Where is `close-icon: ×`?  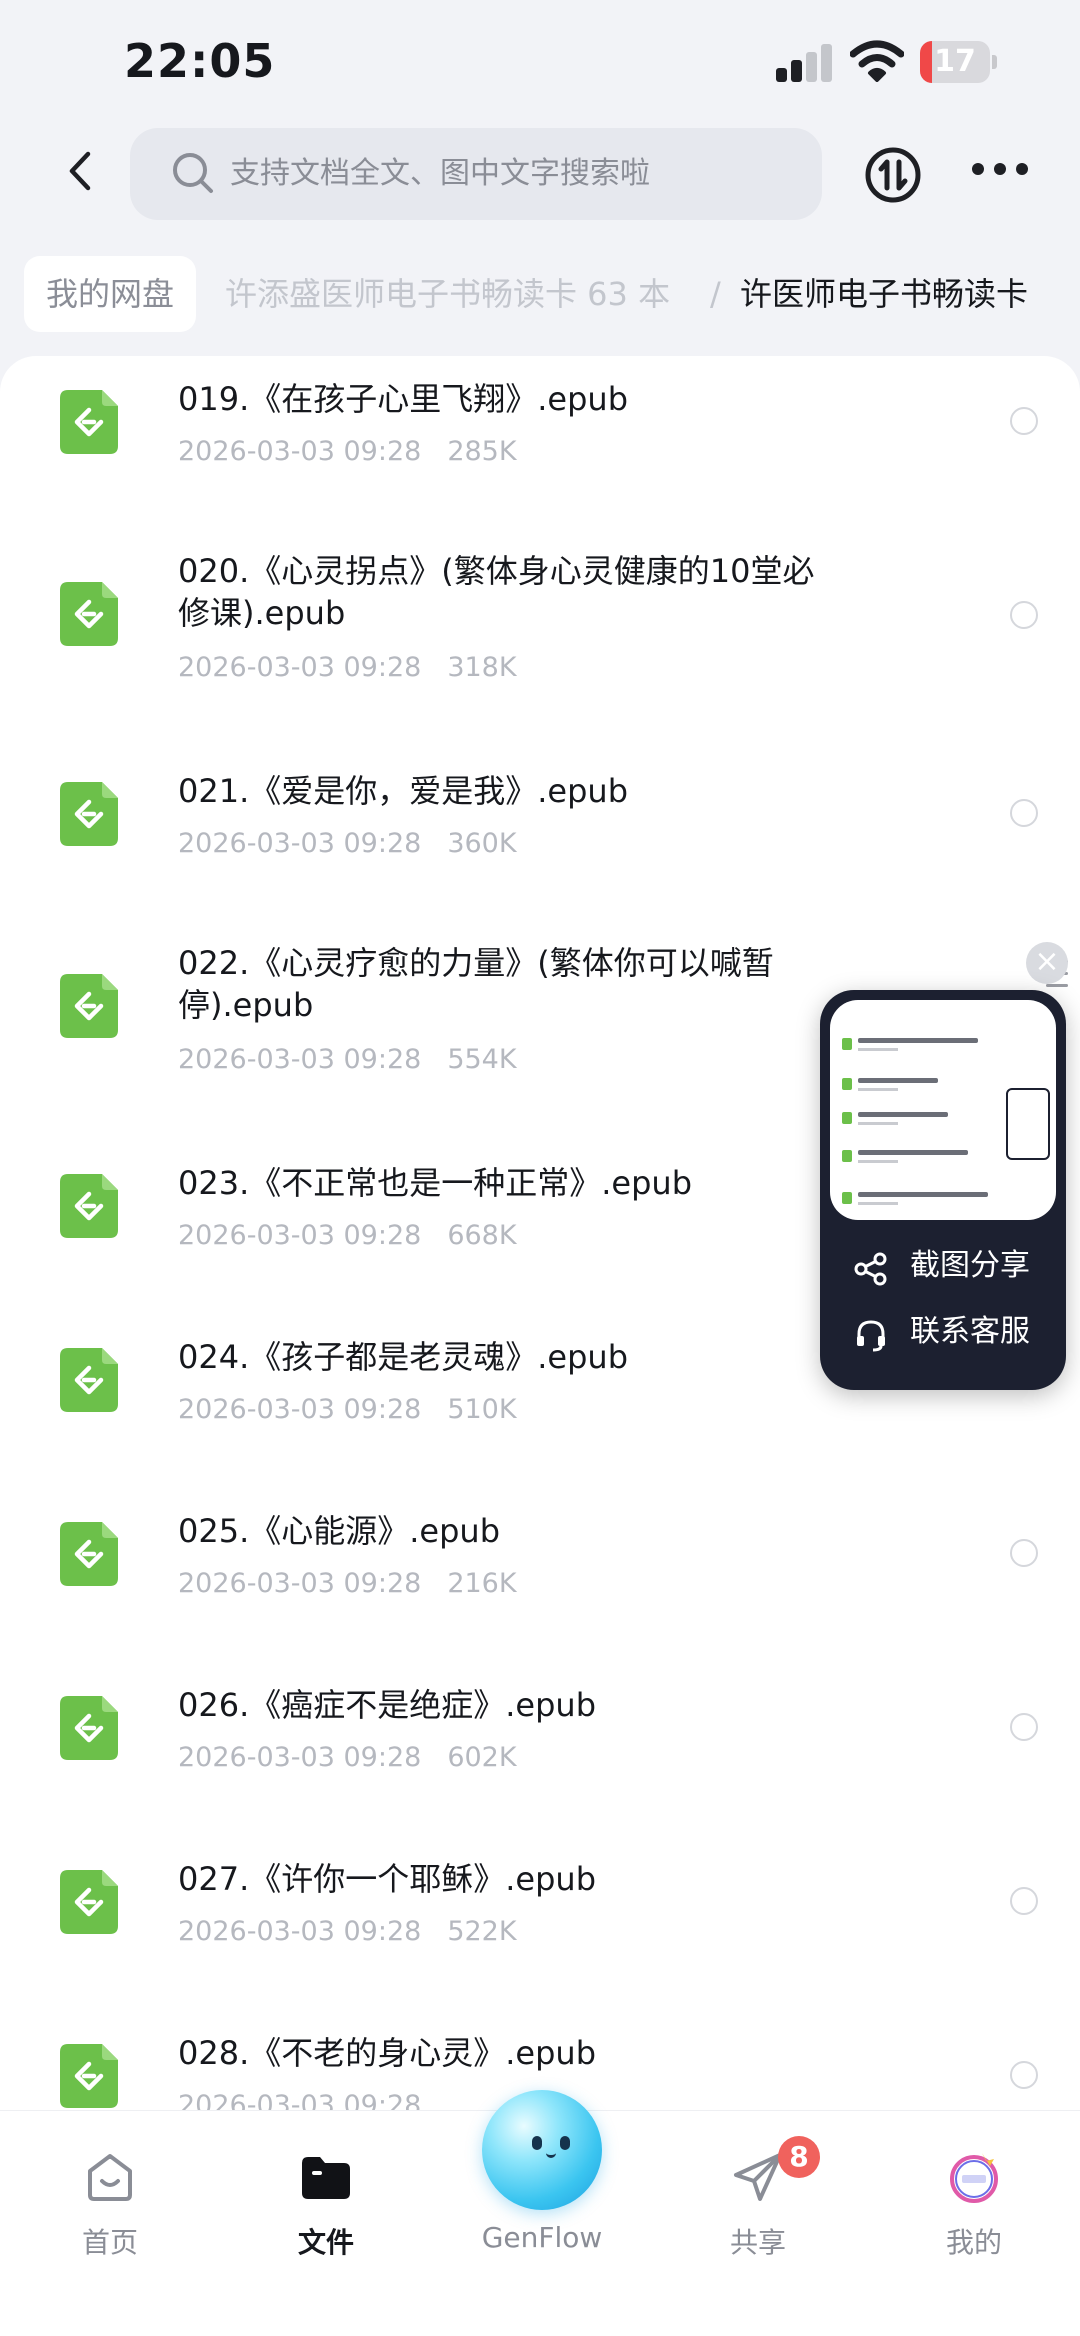 close-icon: × is located at coordinates (1047, 963).